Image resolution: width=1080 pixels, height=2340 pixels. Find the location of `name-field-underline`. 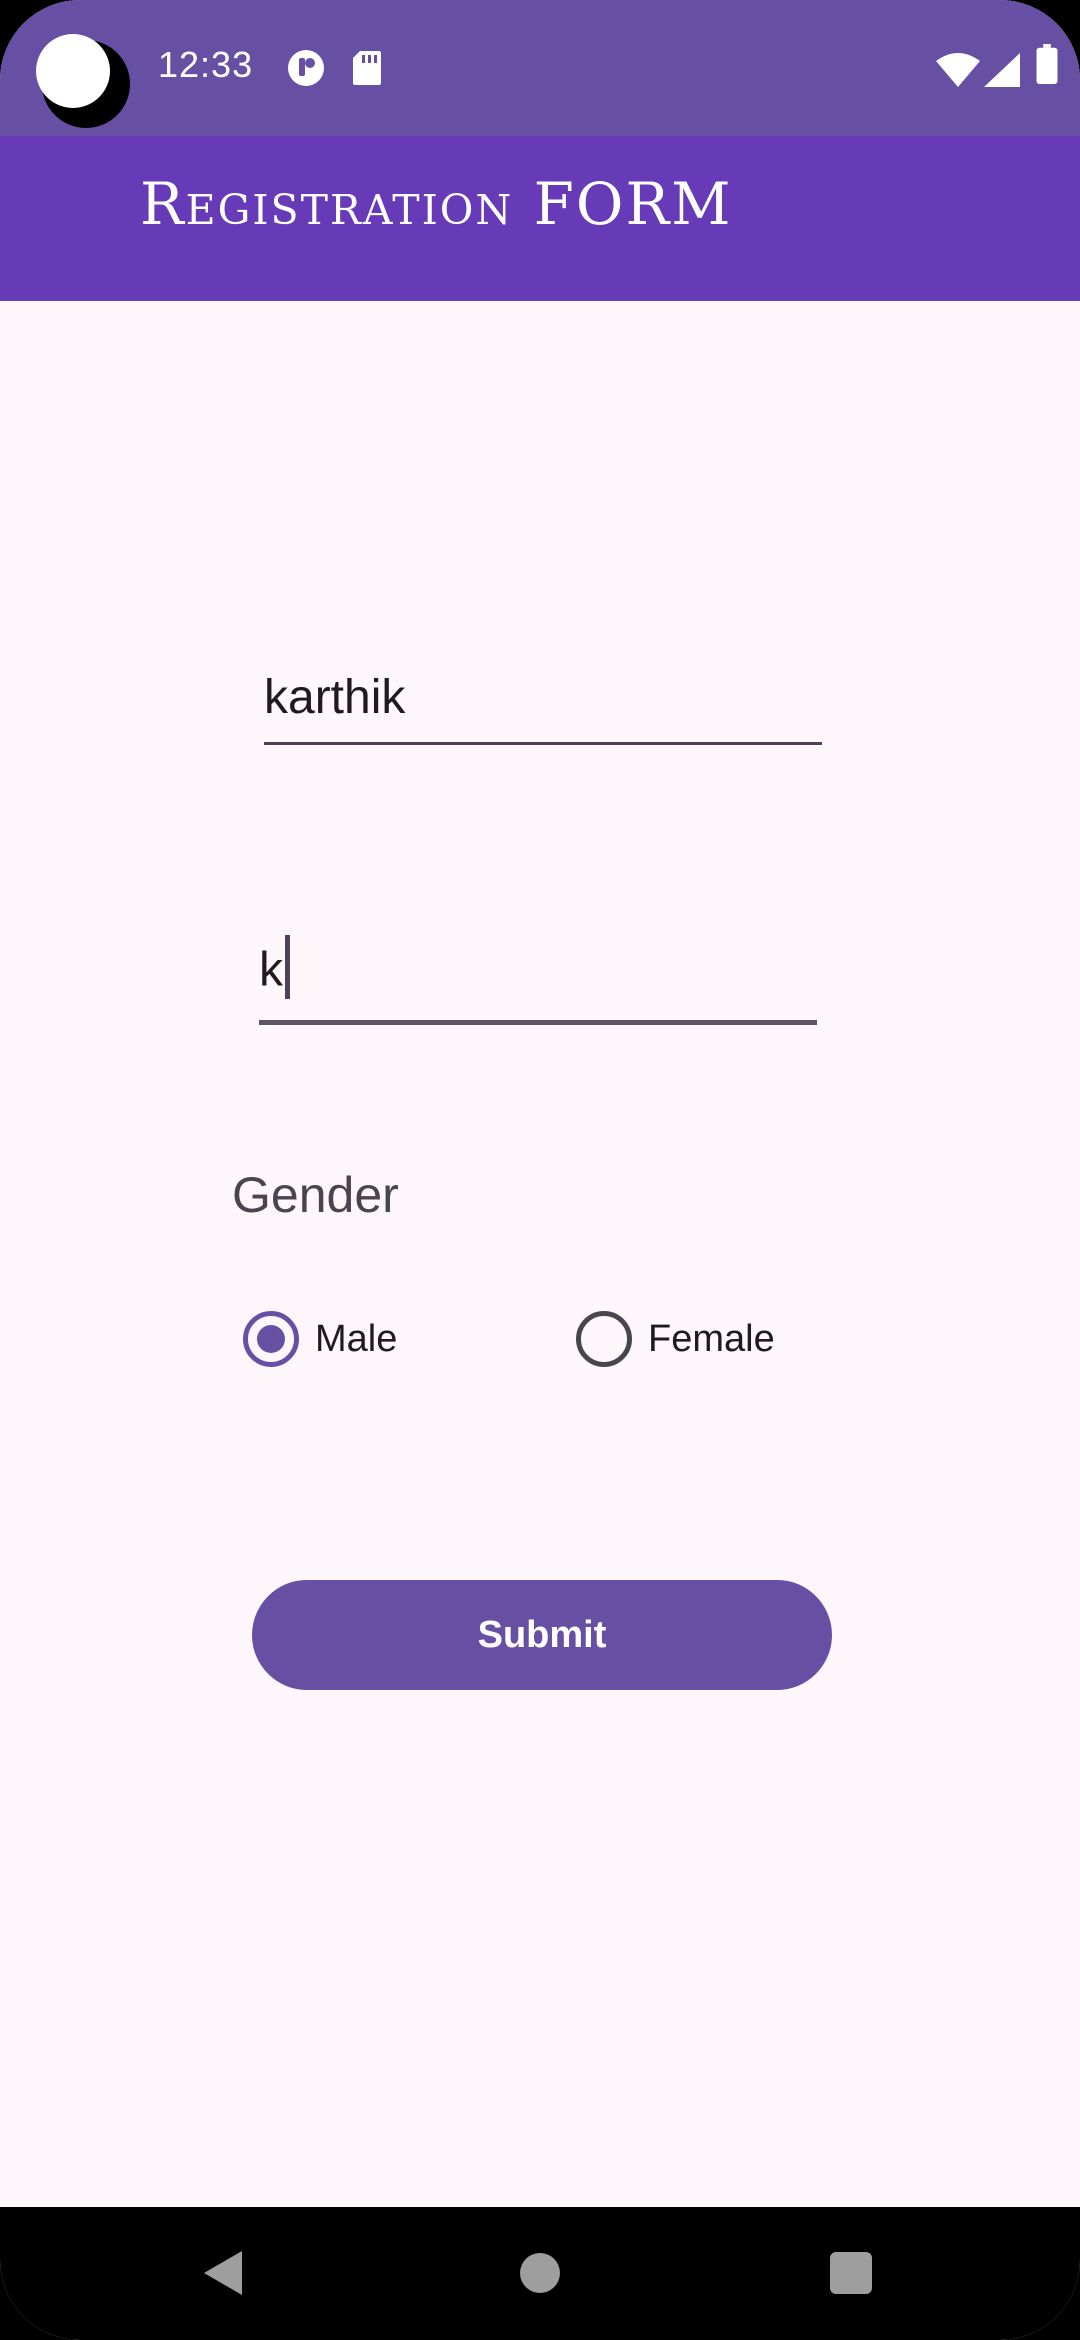

name-field-underline is located at coordinates (543, 743).